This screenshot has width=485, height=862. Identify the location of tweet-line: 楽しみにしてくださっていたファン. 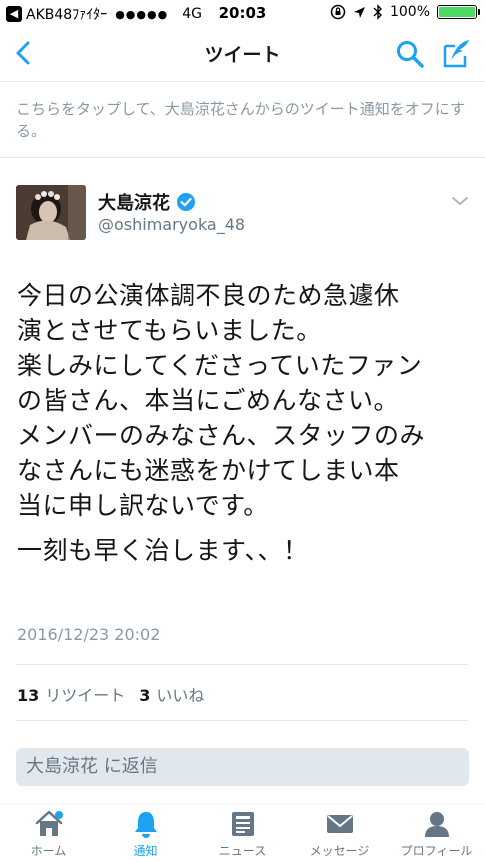
(220, 365).